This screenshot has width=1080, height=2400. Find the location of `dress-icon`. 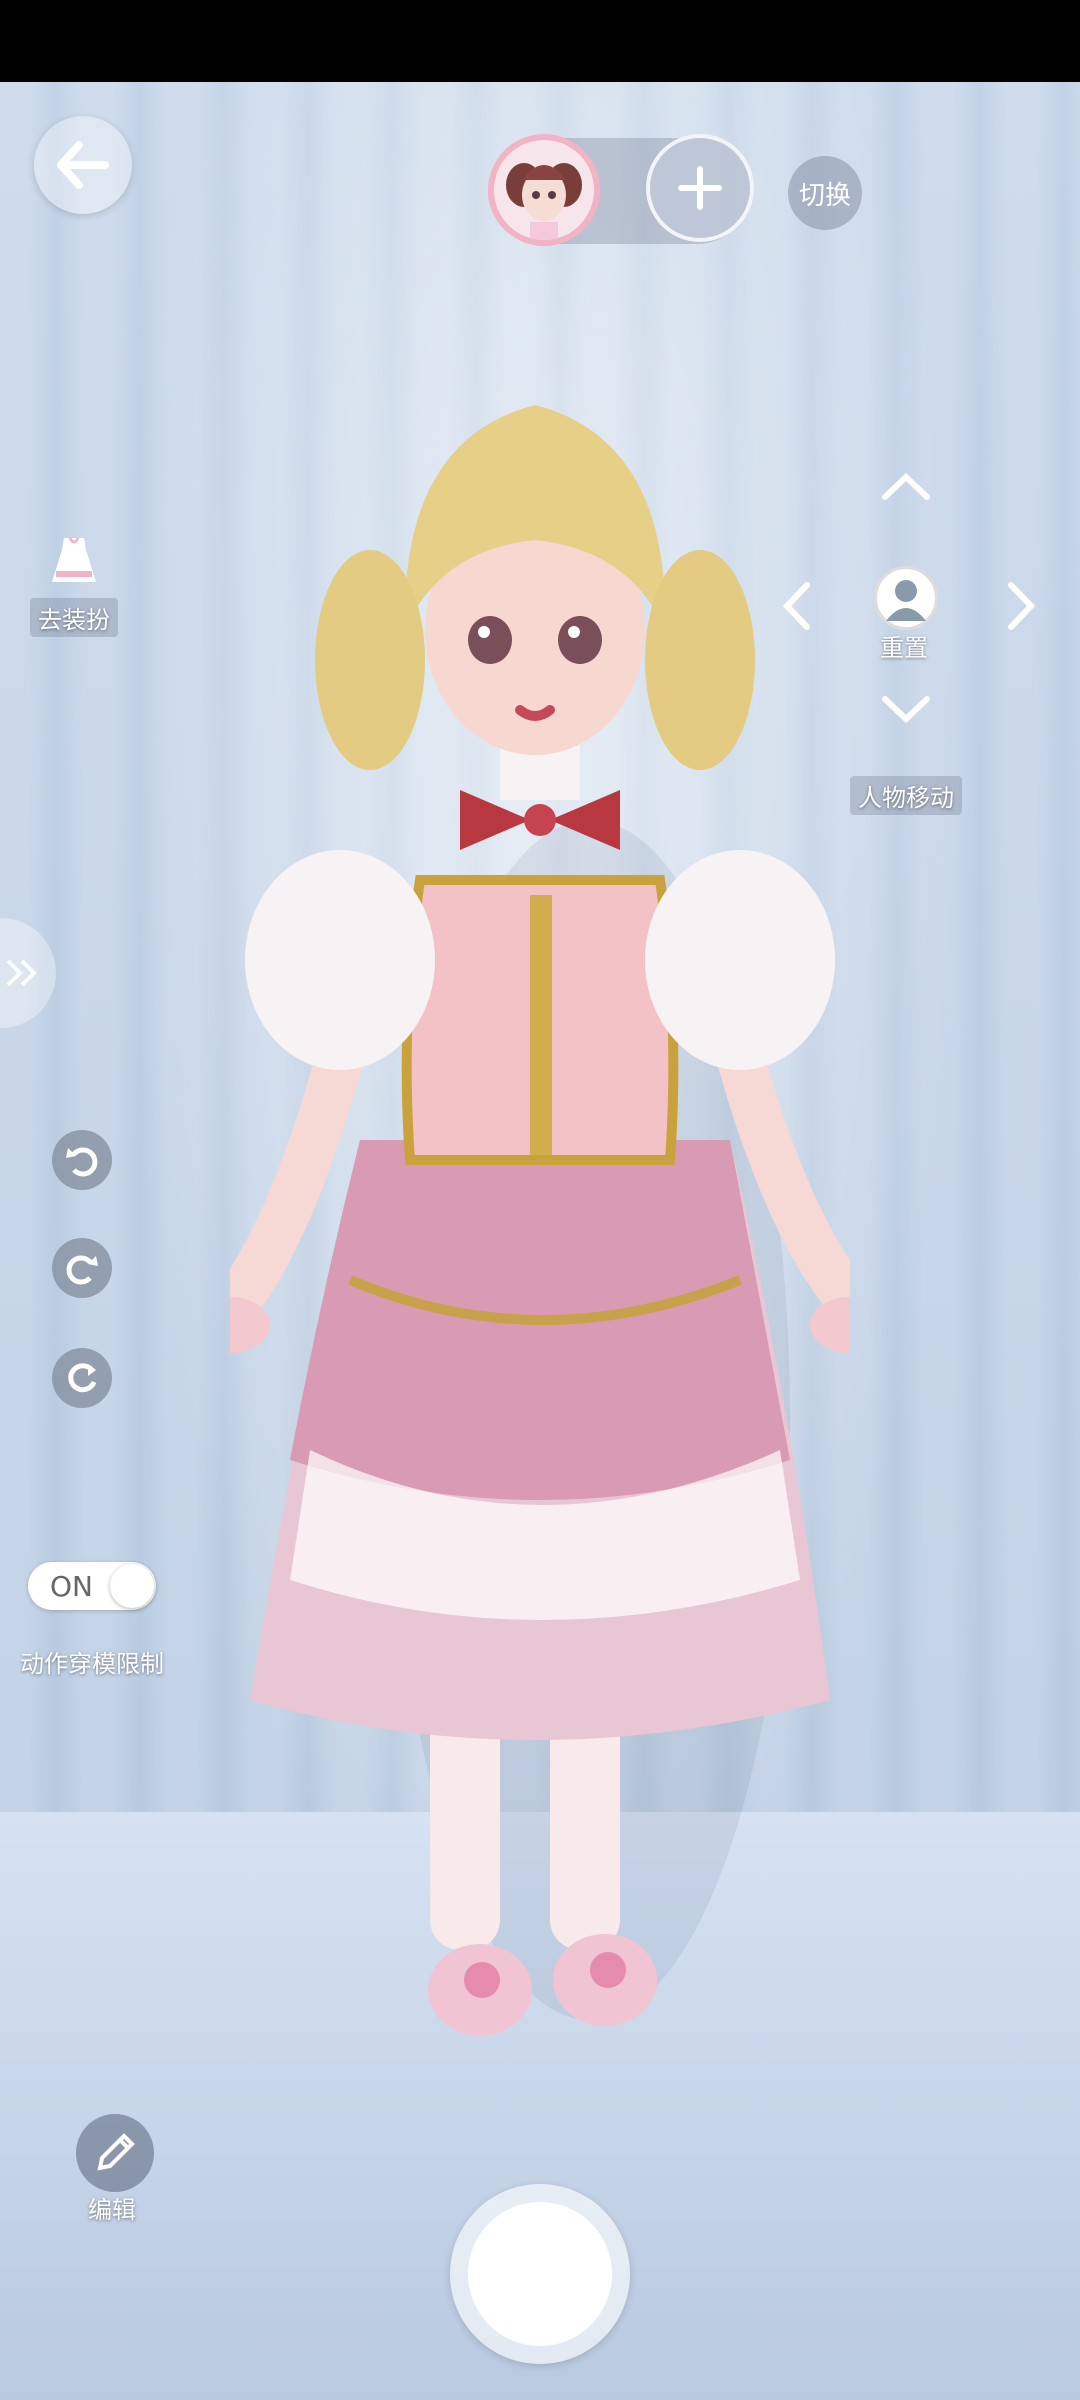

dress-icon is located at coordinates (74, 559).